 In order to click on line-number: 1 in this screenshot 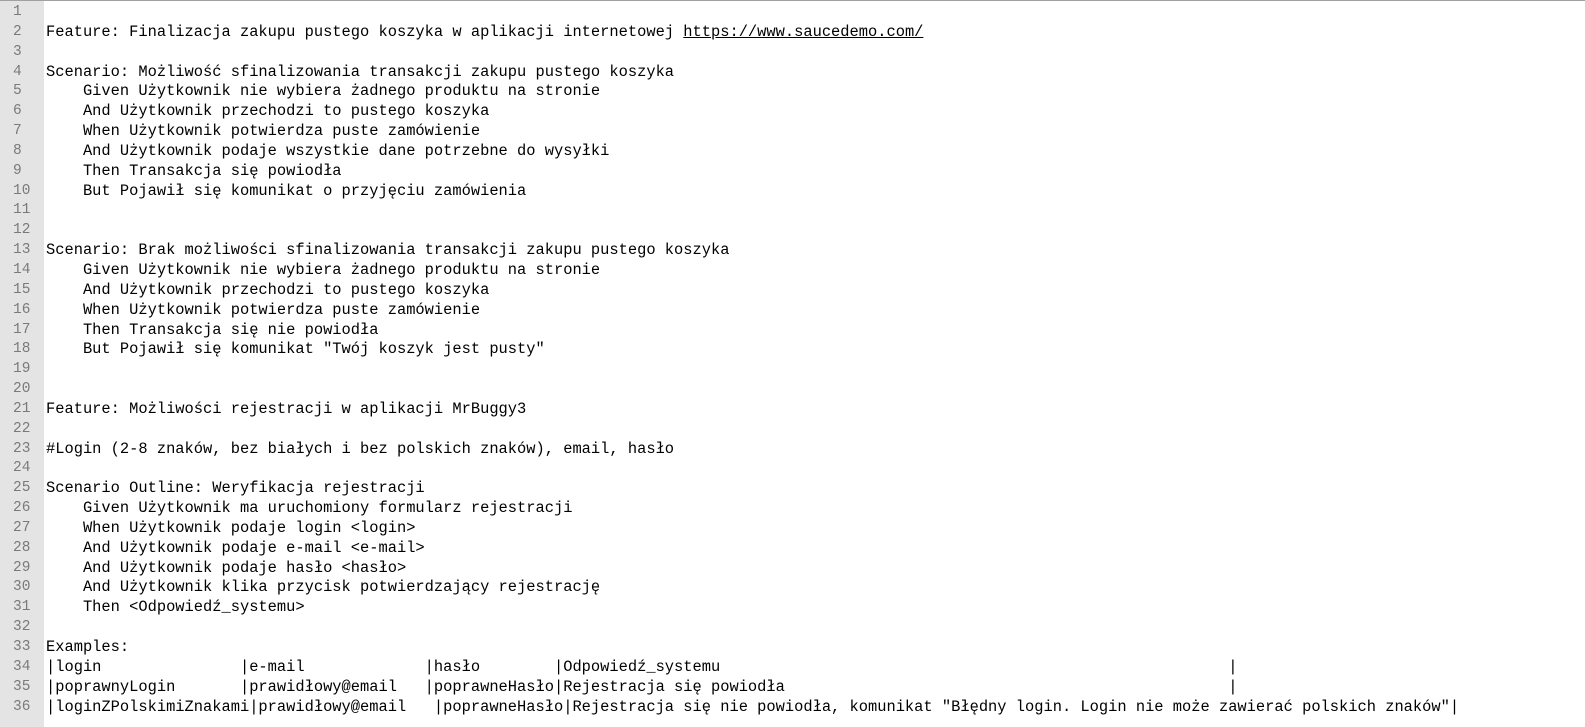, I will do `click(17, 12)`.